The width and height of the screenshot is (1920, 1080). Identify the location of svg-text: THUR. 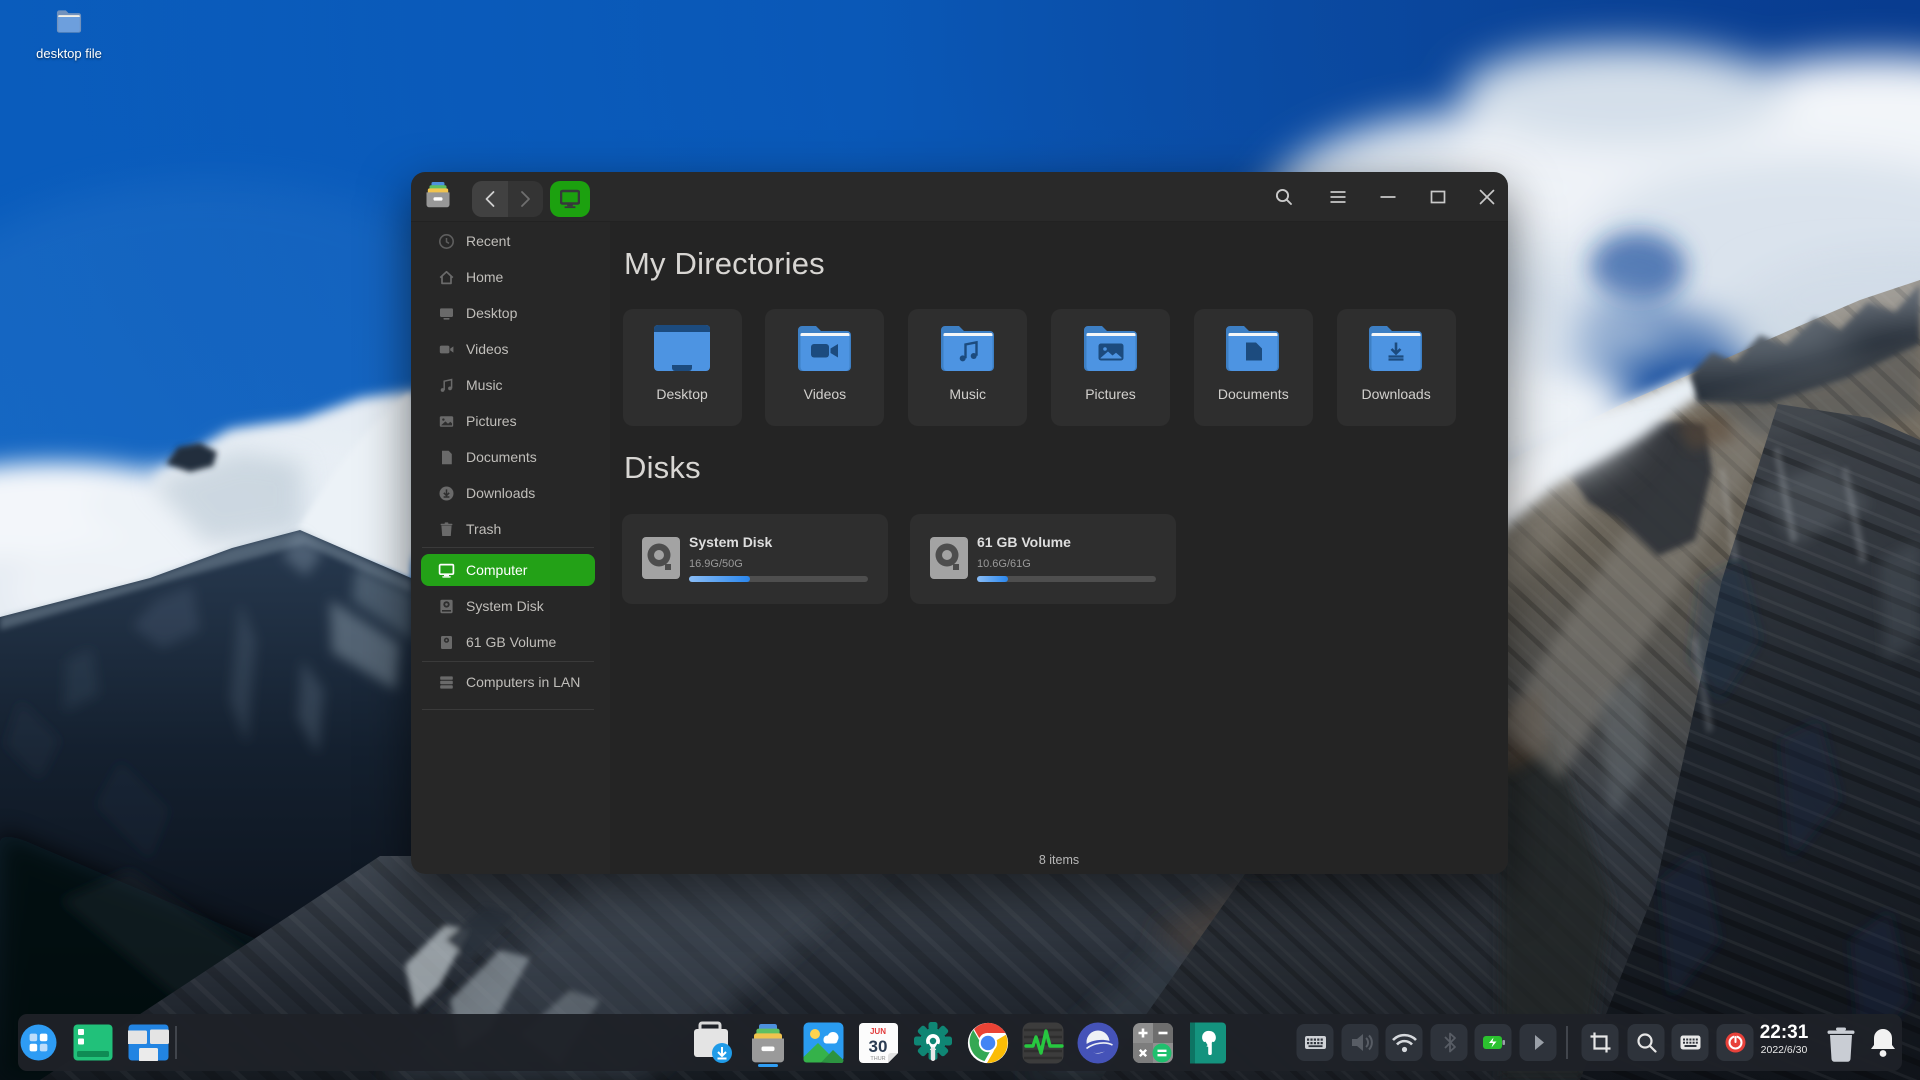
(877, 1059).